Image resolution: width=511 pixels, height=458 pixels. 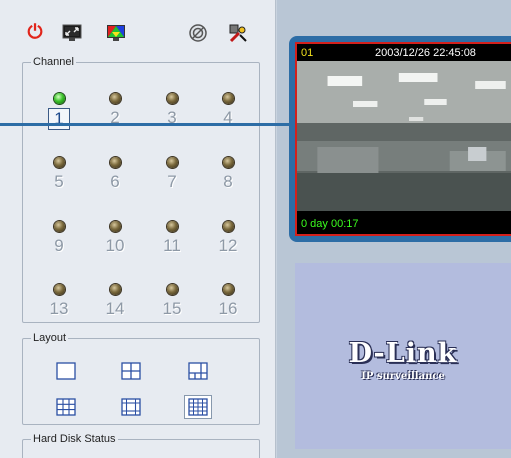 I want to click on selection-connector-line, so click(x=147, y=124).